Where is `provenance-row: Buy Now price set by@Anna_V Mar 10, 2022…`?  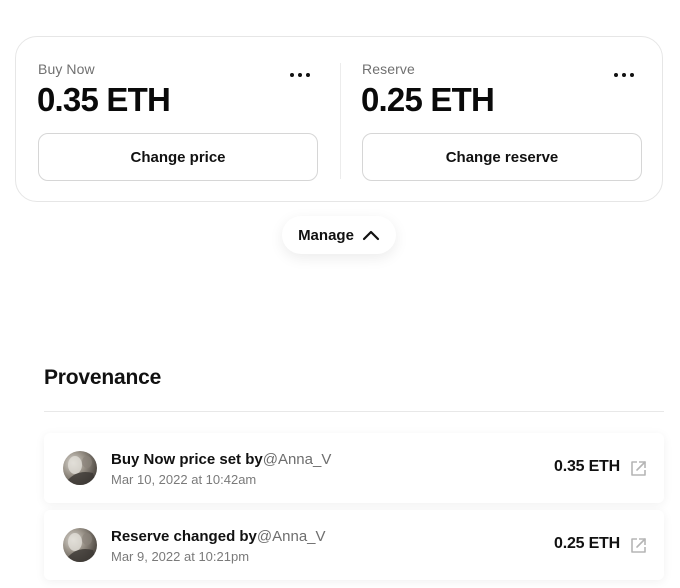
provenance-row: Buy Now price set by@Anna_V Mar 10, 2022… is located at coordinates (354, 468).